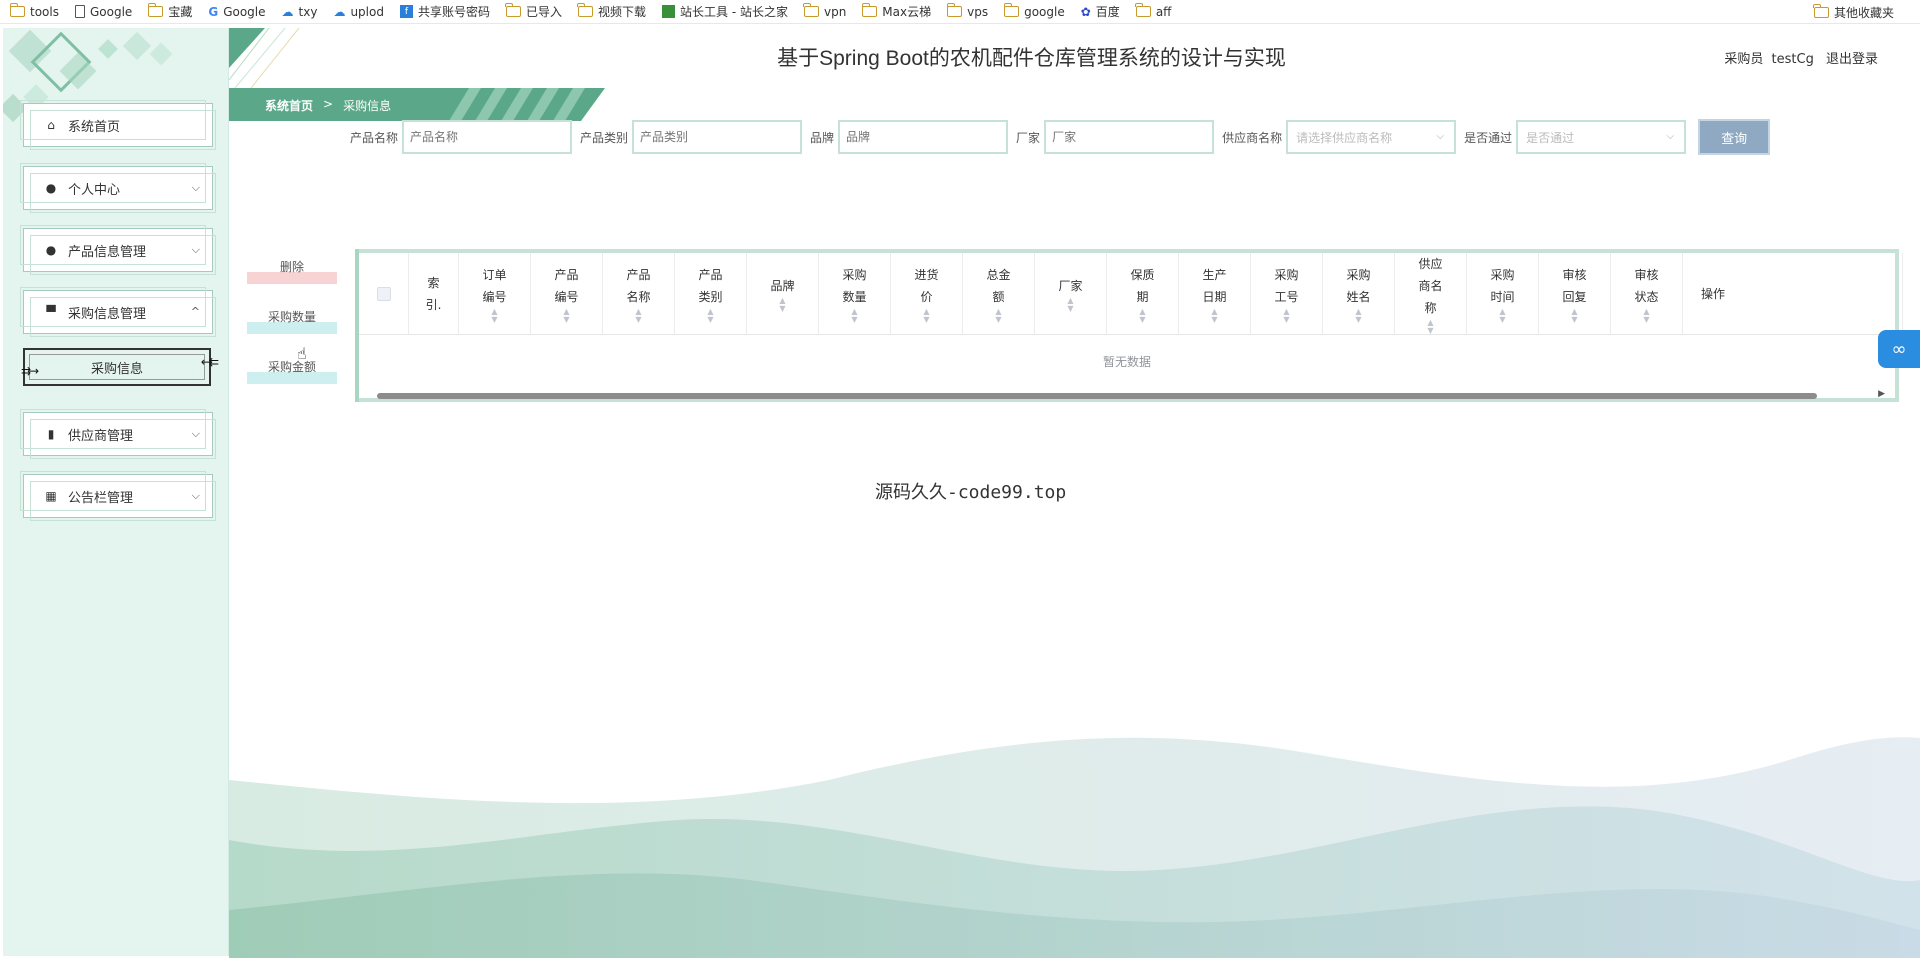  I want to click on column-header: 采购 姓名 ▲ ▼, so click(1359, 294).